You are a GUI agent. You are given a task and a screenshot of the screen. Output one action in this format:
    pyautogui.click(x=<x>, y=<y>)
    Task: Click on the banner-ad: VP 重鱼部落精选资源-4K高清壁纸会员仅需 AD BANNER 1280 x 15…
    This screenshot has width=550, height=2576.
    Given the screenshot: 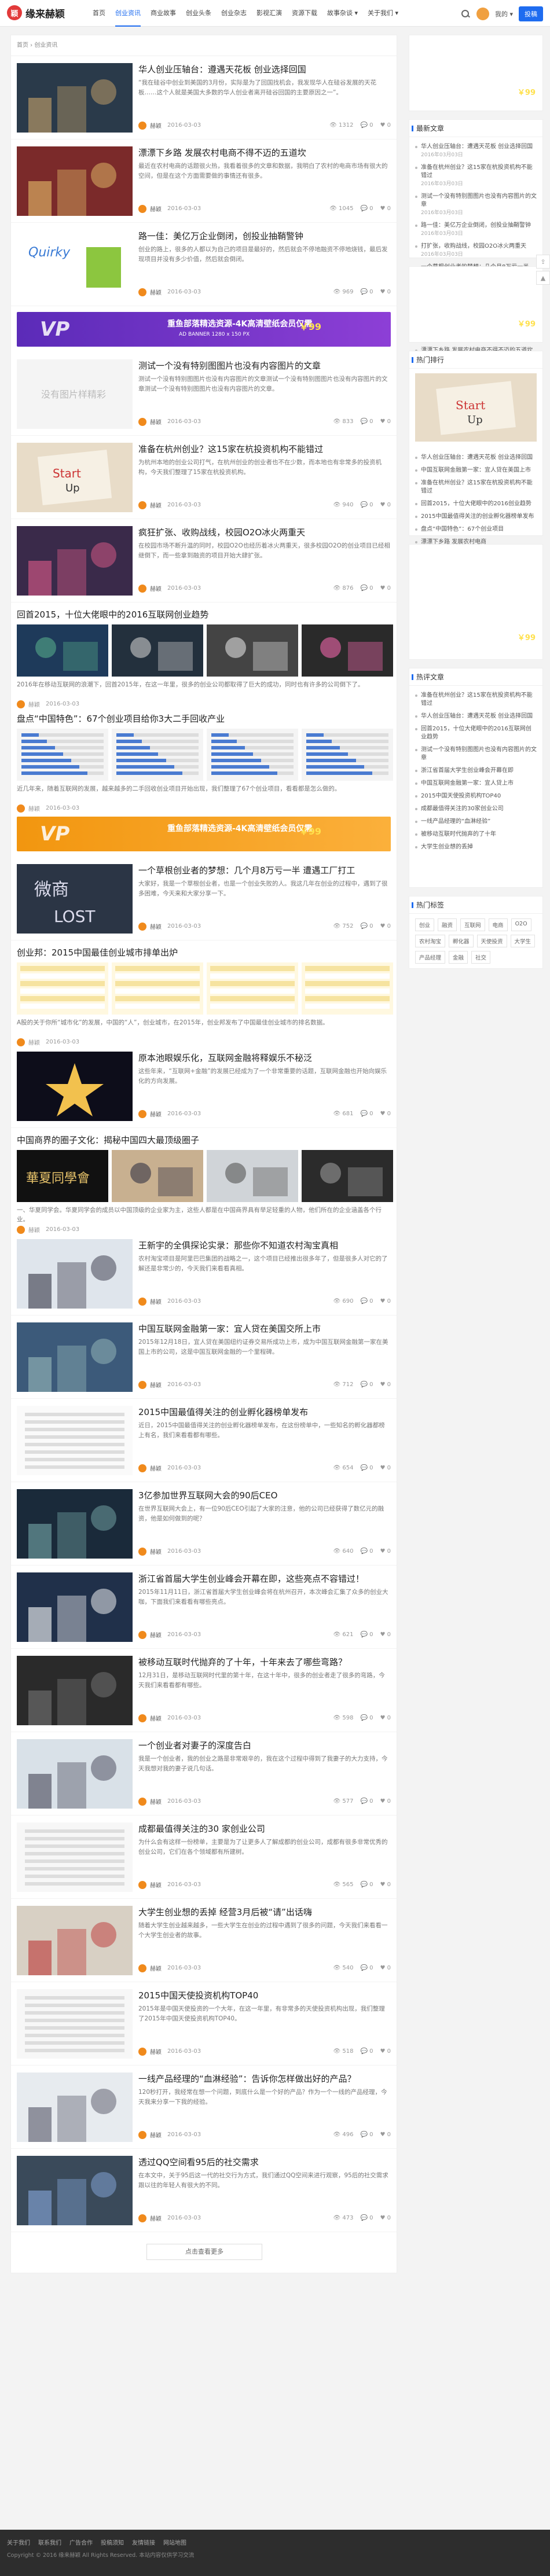 What is the action you would take?
    pyautogui.click(x=204, y=329)
    